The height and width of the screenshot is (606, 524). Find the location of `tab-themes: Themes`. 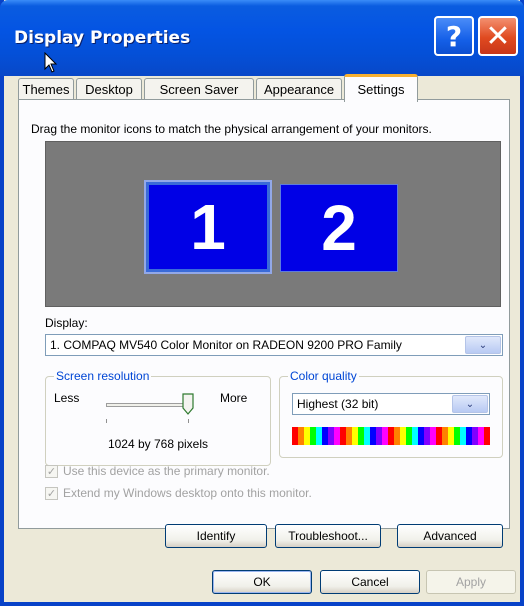

tab-themes: Themes is located at coordinates (46, 89).